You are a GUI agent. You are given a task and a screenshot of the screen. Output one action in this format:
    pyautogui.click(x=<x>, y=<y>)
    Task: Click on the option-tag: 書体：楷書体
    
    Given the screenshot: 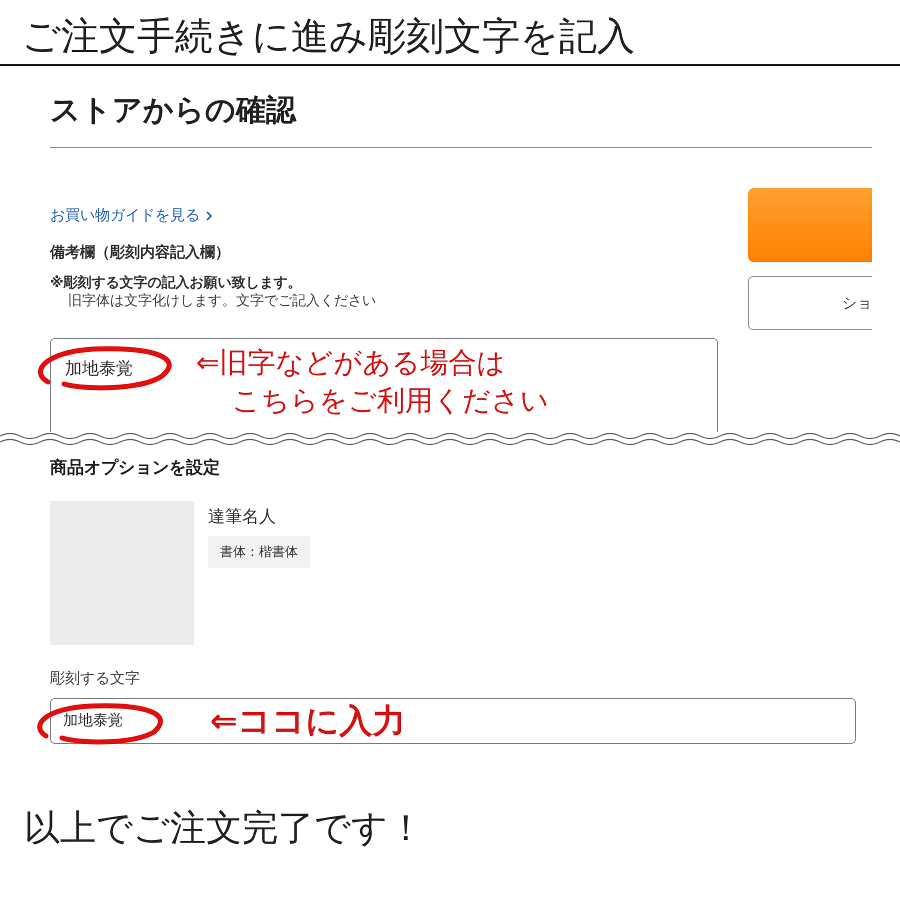 What is the action you would take?
    pyautogui.click(x=259, y=552)
    